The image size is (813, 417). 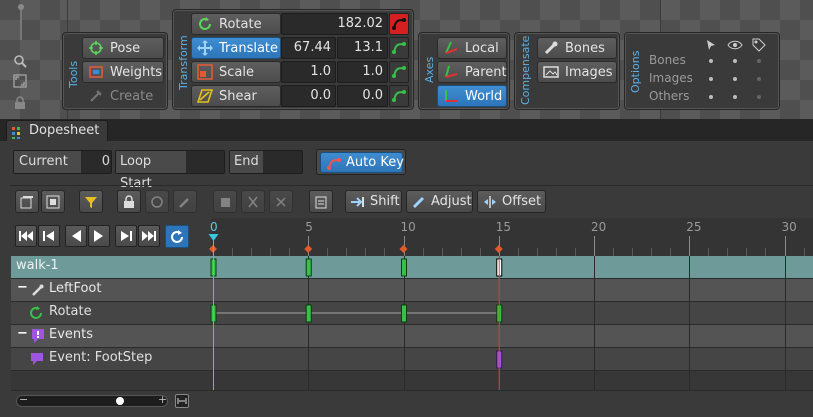 What do you see at coordinates (92, 400) in the screenshot?
I see `zoom-slider: − +` at bounding box center [92, 400].